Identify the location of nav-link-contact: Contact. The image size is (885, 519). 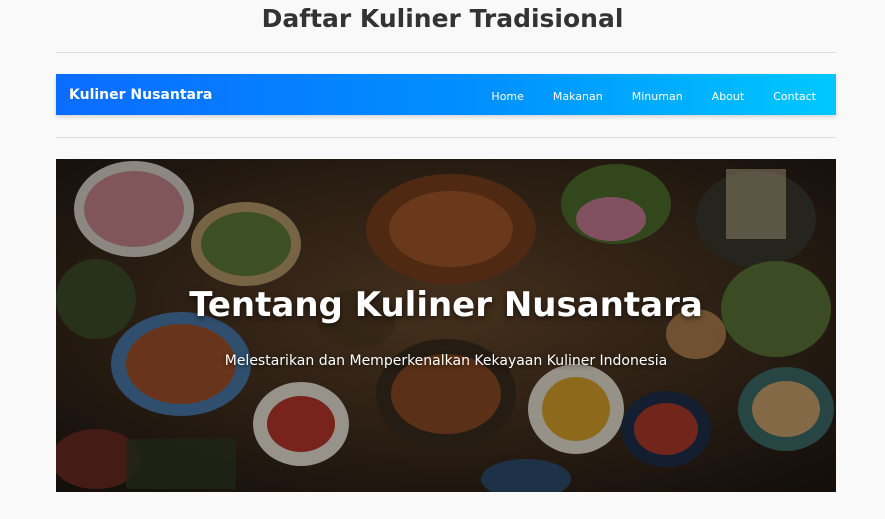
(794, 96).